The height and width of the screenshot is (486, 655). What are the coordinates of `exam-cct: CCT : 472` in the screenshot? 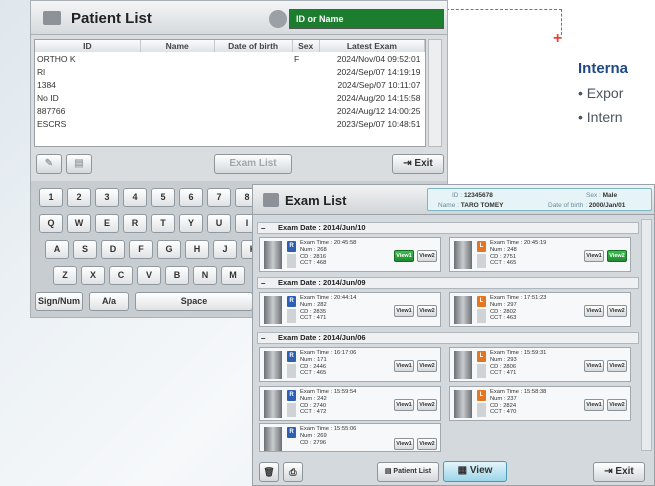 It's located at (313, 412).